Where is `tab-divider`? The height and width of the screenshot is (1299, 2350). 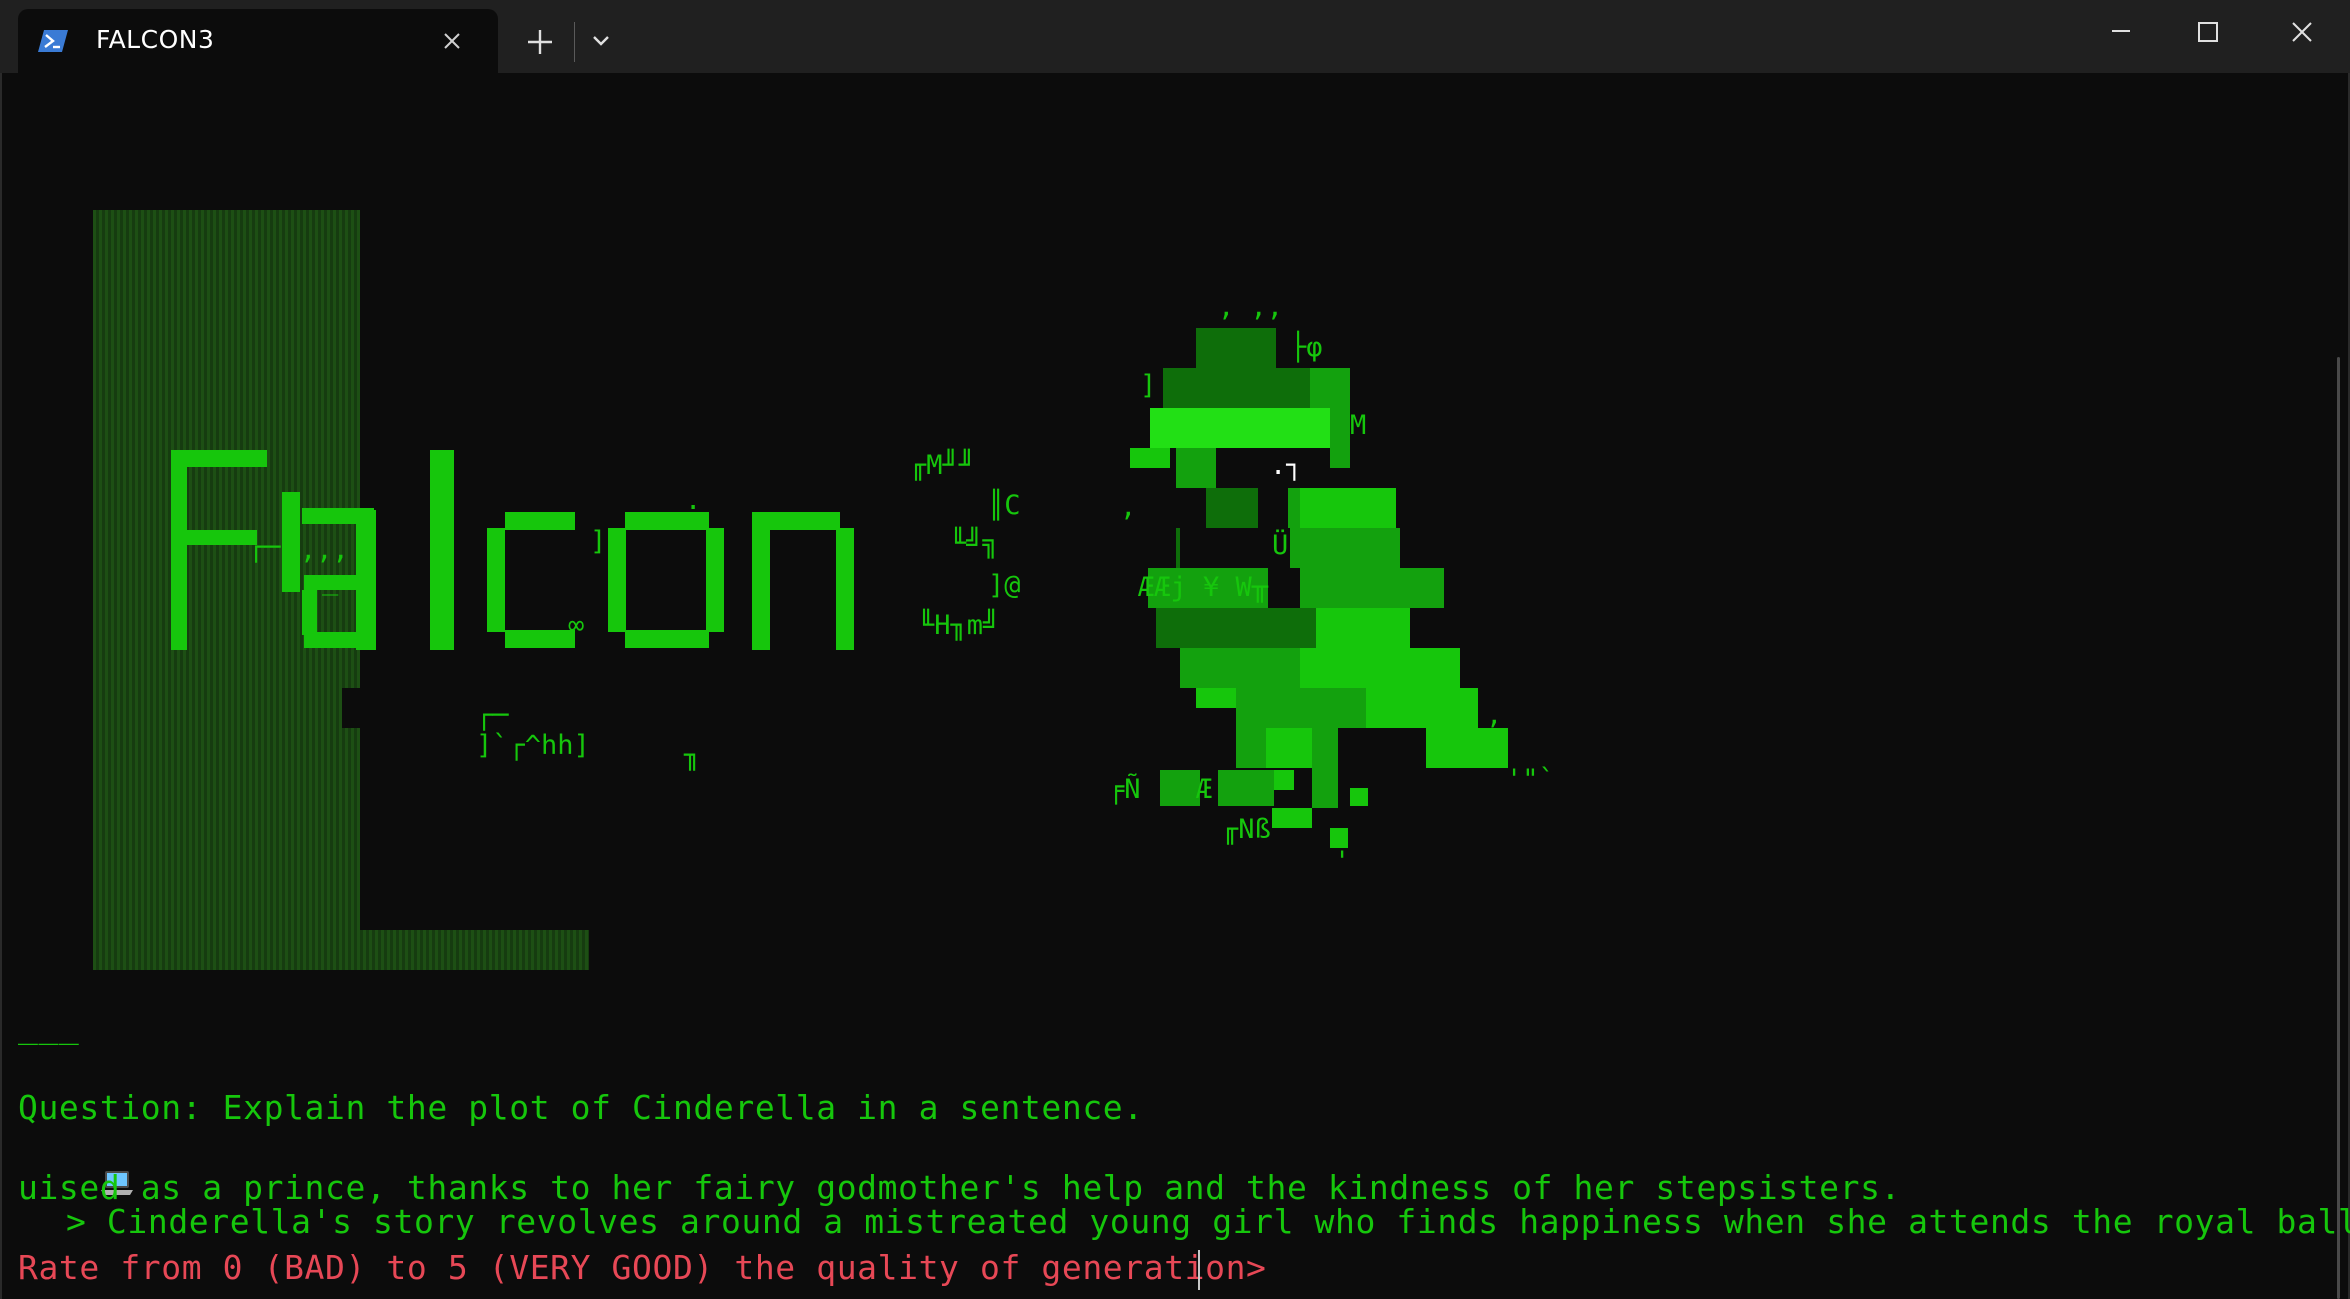
tab-divider is located at coordinates (574, 42).